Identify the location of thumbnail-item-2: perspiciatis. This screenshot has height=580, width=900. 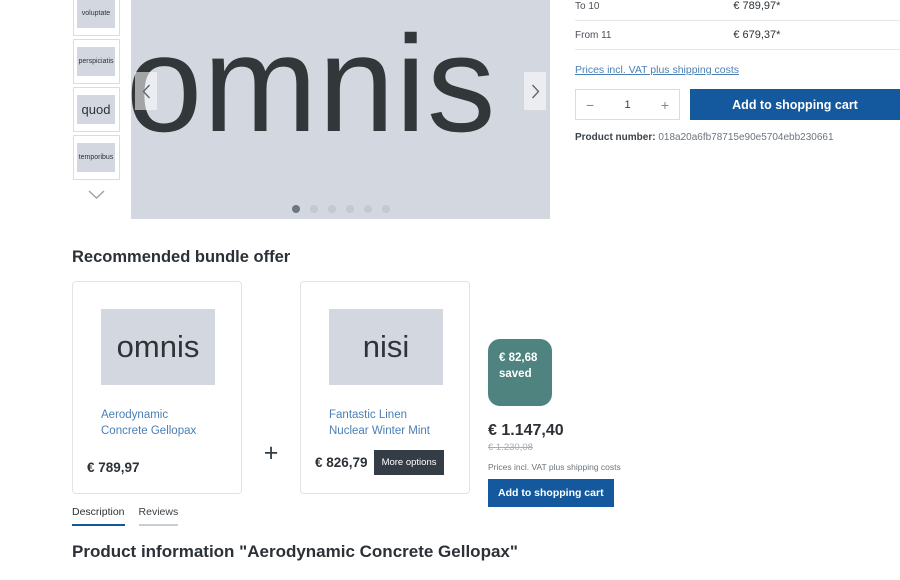
(96, 61).